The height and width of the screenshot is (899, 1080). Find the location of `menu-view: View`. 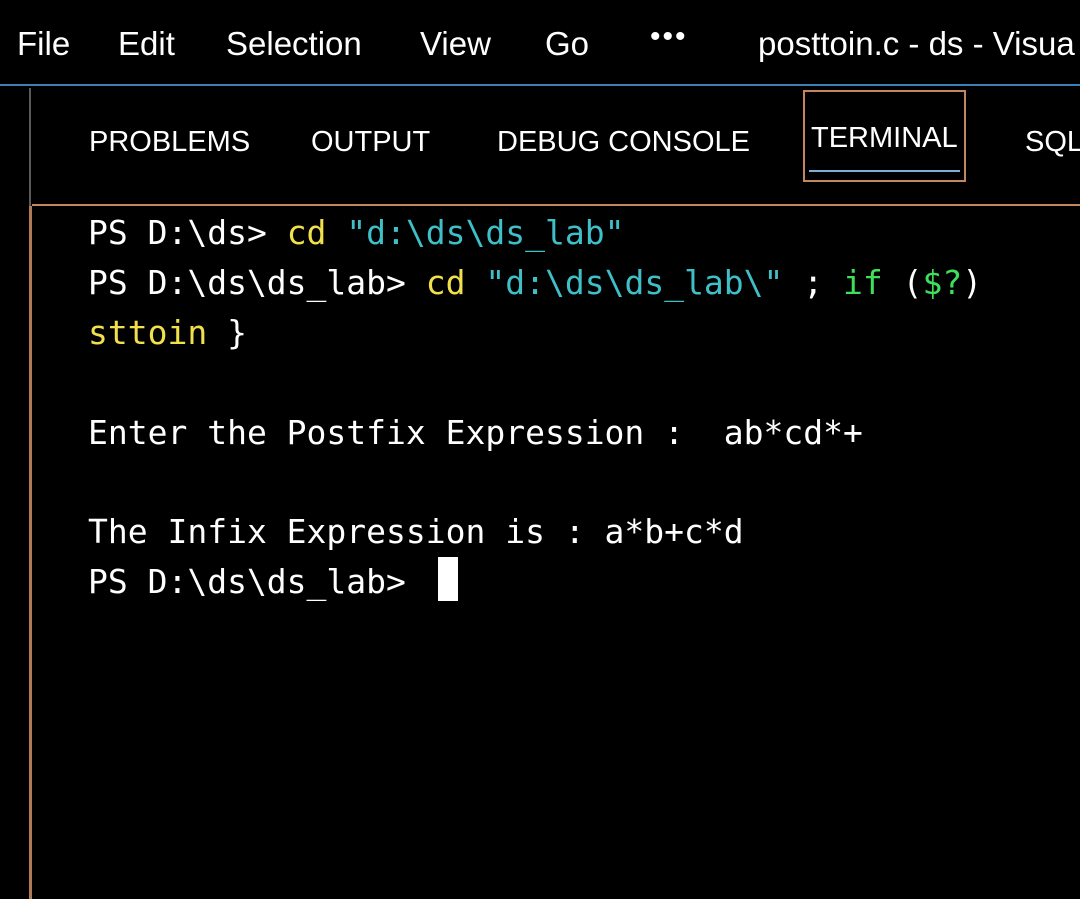

menu-view: View is located at coordinates (455, 44).